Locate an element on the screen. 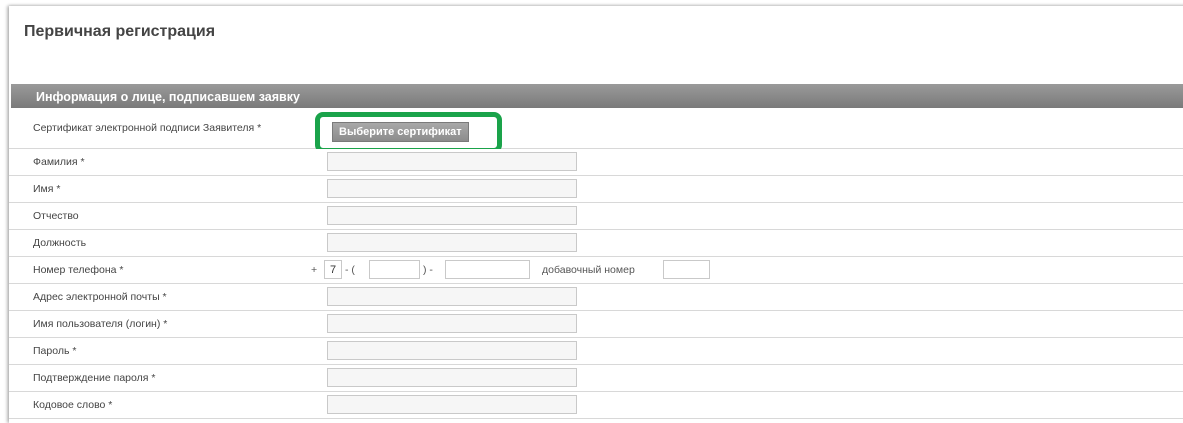  patronymic-label: Отчество is located at coordinates (56, 216).